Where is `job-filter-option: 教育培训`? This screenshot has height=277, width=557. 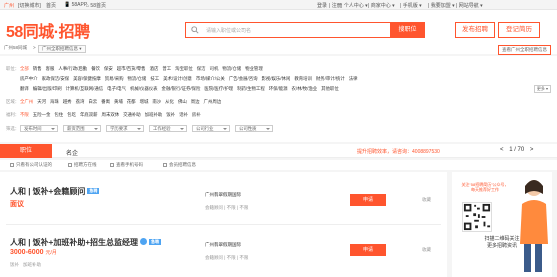
job-filter-option: 教育培训 is located at coordinates (303, 79).